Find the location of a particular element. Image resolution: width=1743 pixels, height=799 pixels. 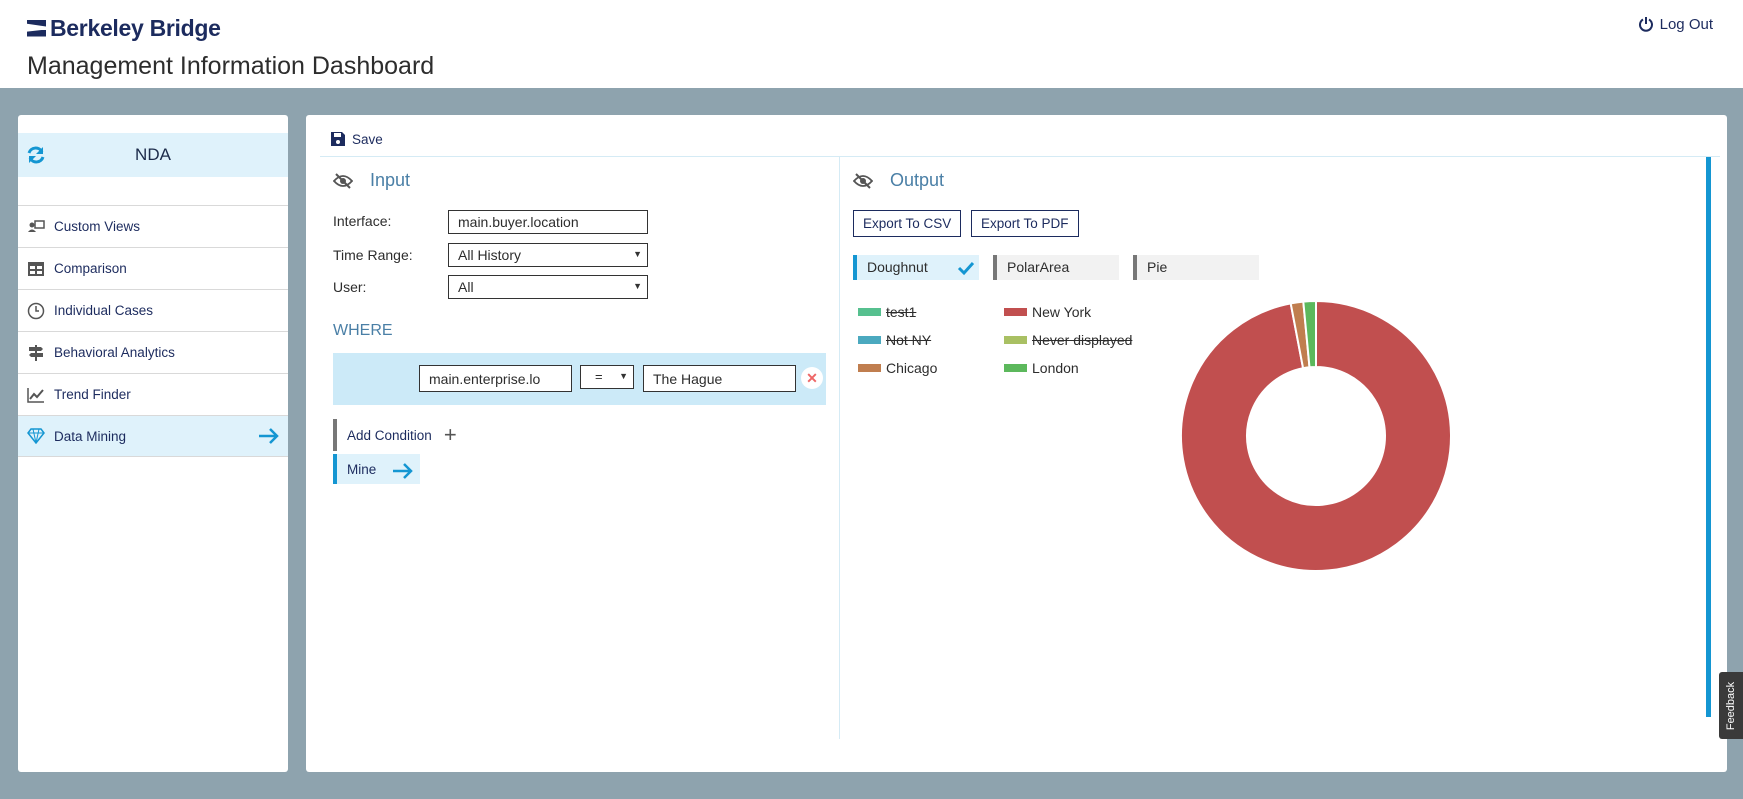

bridge-logo-icon is located at coordinates (36, 28).